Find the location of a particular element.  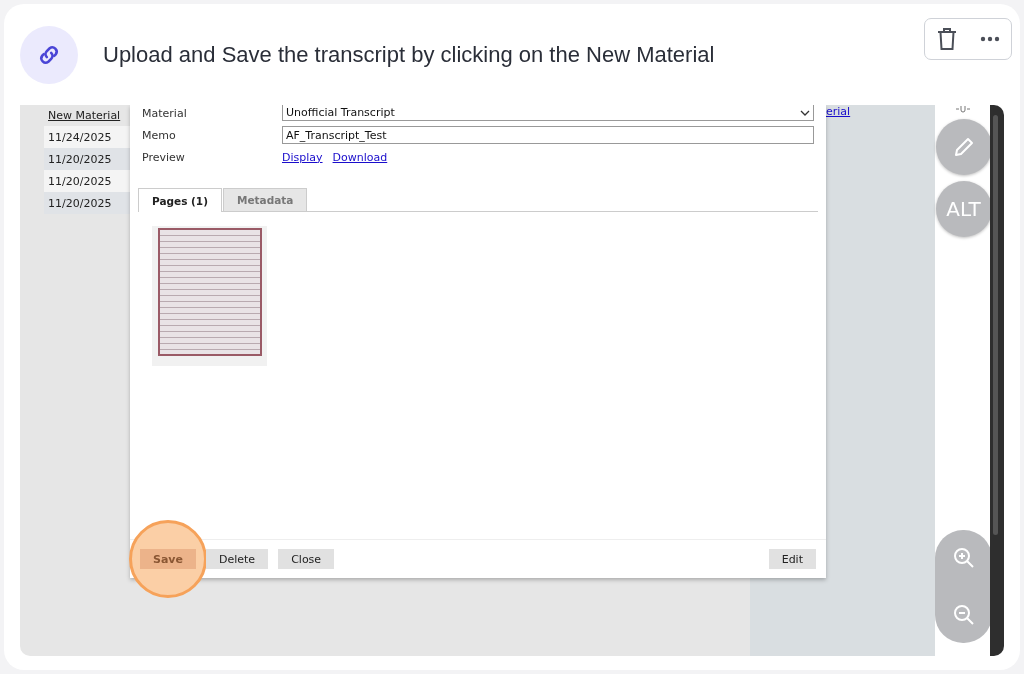

field-label: Preview is located at coordinates (164, 157).